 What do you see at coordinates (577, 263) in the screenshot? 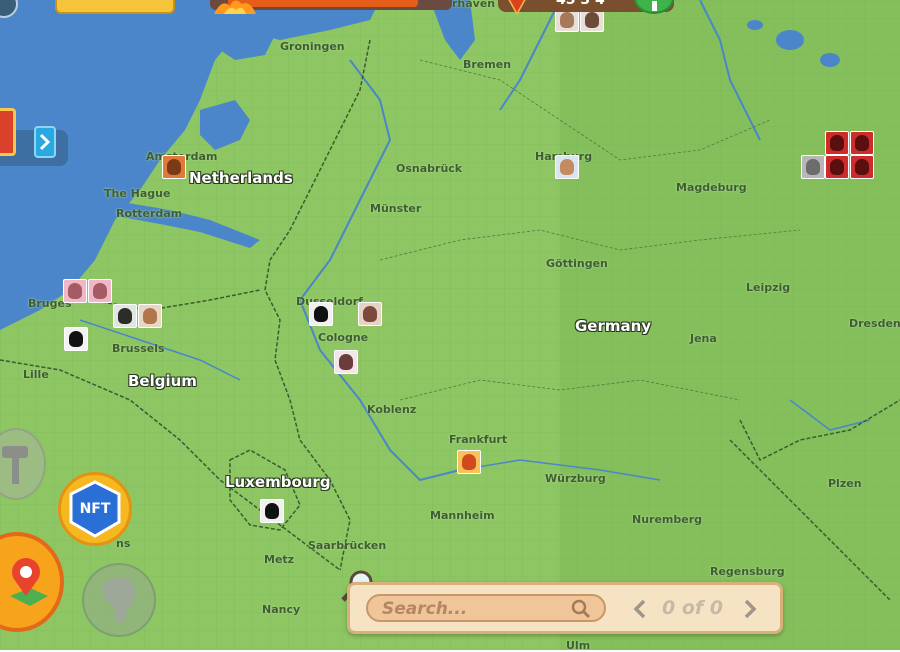
I see `city-label: Göttingen` at bounding box center [577, 263].